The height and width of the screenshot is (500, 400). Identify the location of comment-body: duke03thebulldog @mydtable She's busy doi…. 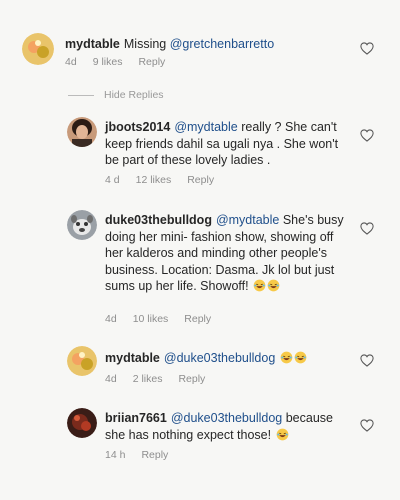
(227, 253).